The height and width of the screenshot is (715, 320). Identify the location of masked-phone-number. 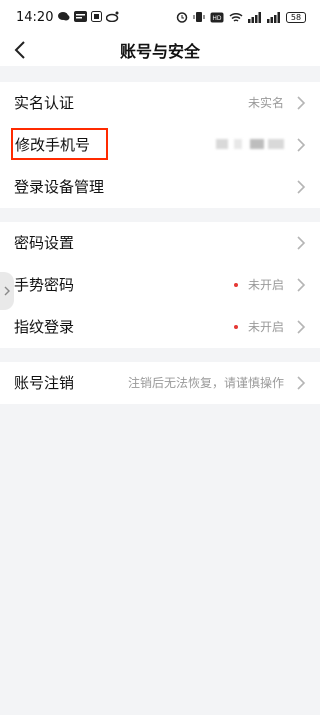
(251, 144).